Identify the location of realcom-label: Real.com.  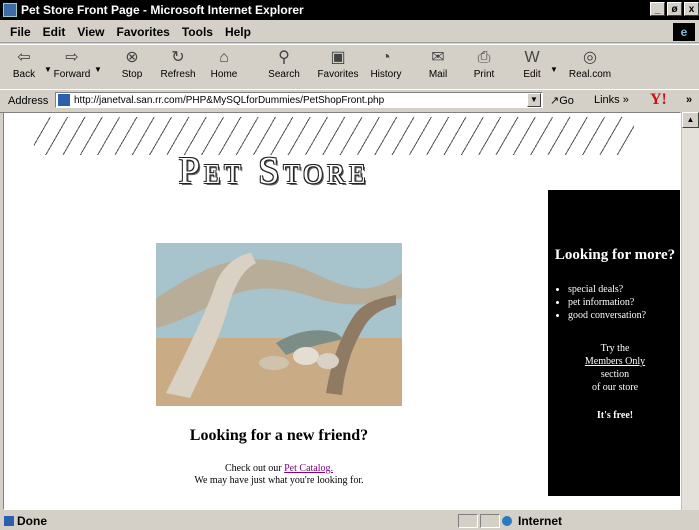
(590, 74).